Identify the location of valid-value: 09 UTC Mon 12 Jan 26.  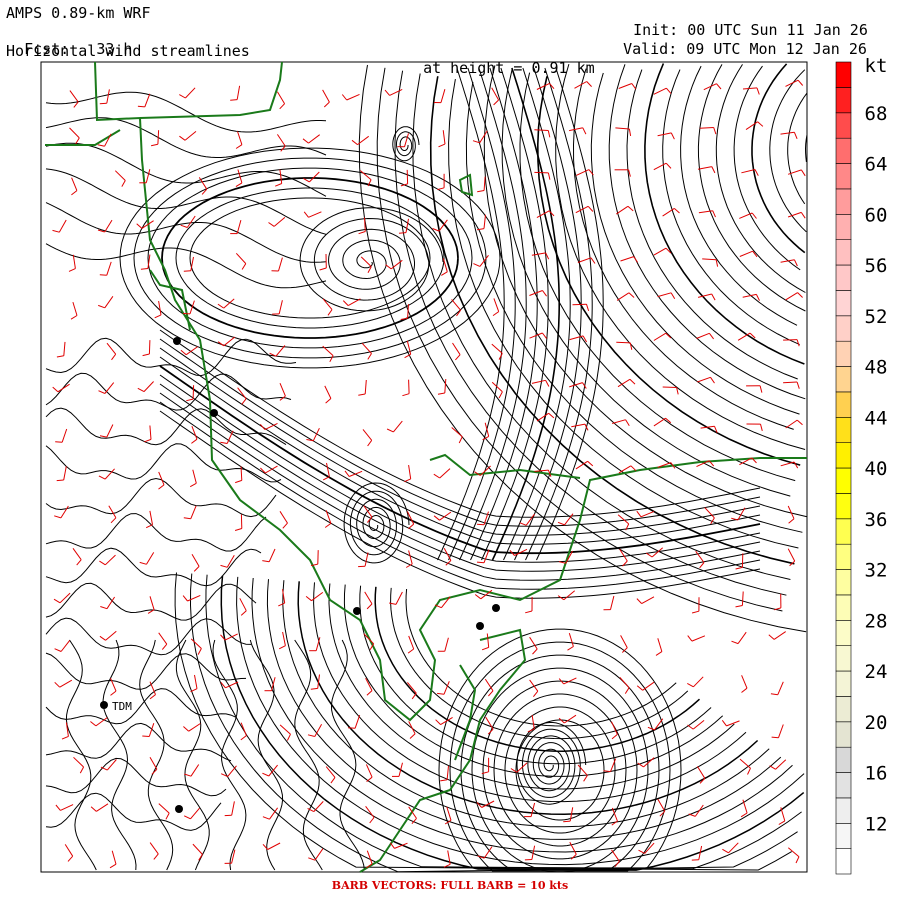
(776, 49).